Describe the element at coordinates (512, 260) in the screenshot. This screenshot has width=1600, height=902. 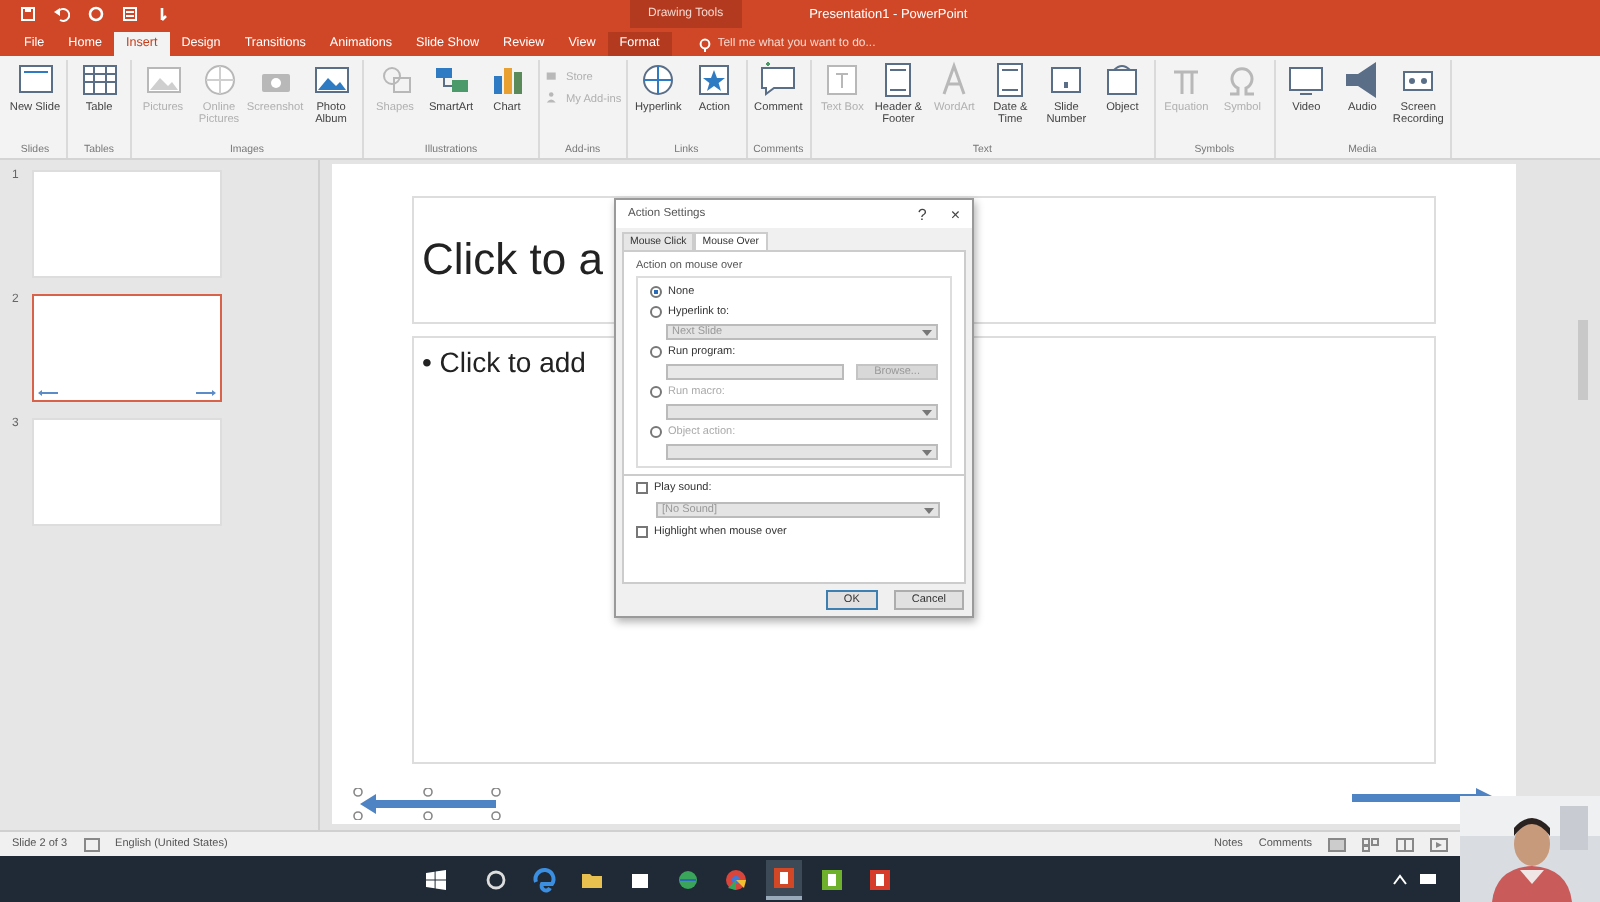
I see `placeholder-text: Click to a` at that location.